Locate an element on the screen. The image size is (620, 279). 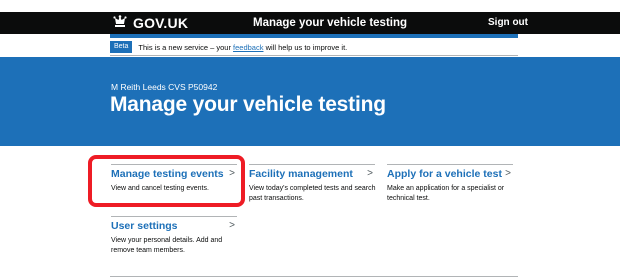
govuk-logo-link: GOV.UK is located at coordinates (149, 23).